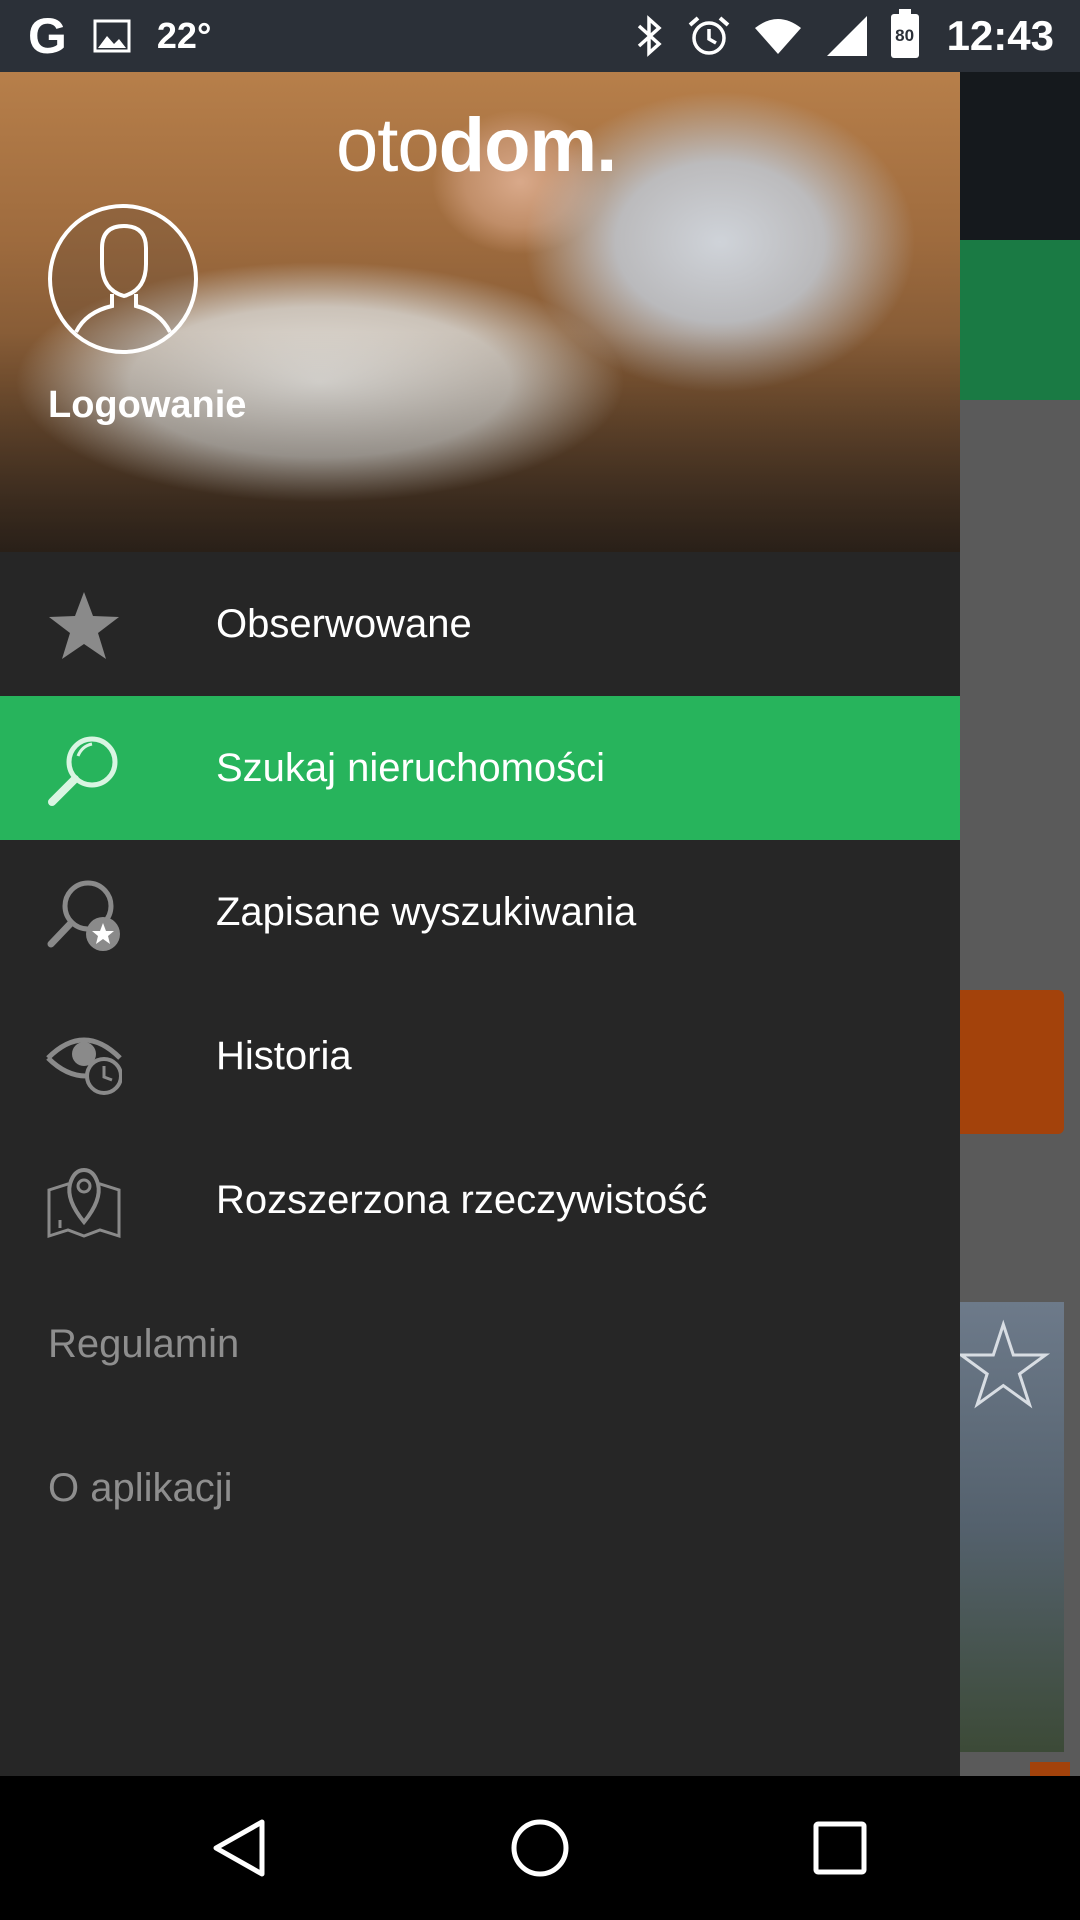  Describe the element at coordinates (84, 1066) in the screenshot. I see `history-eye-icon` at that location.